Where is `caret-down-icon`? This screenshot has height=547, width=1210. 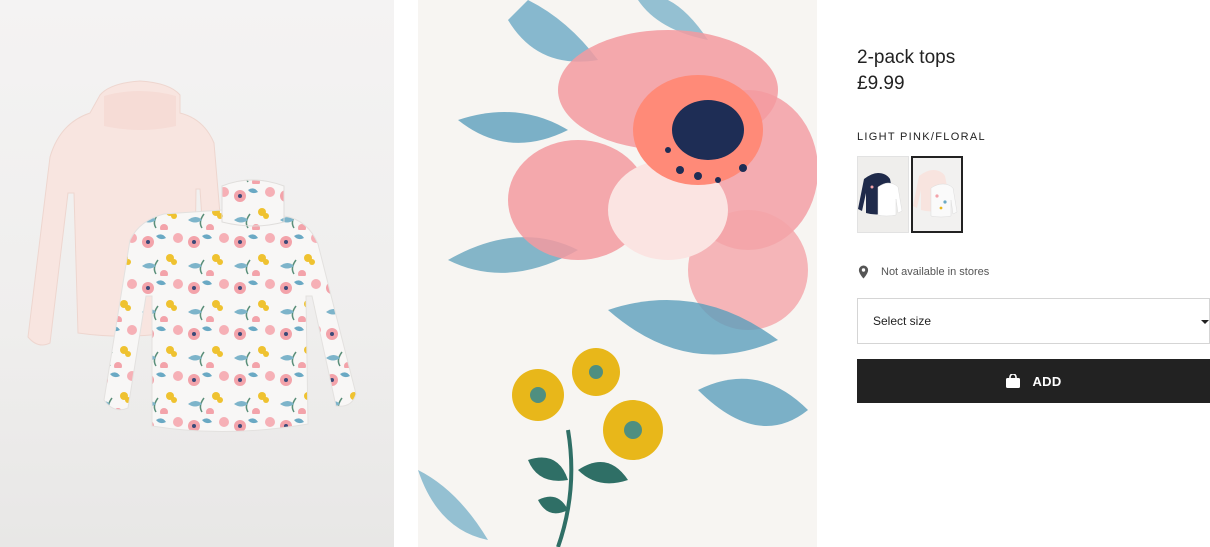 caret-down-icon is located at coordinates (1205, 322).